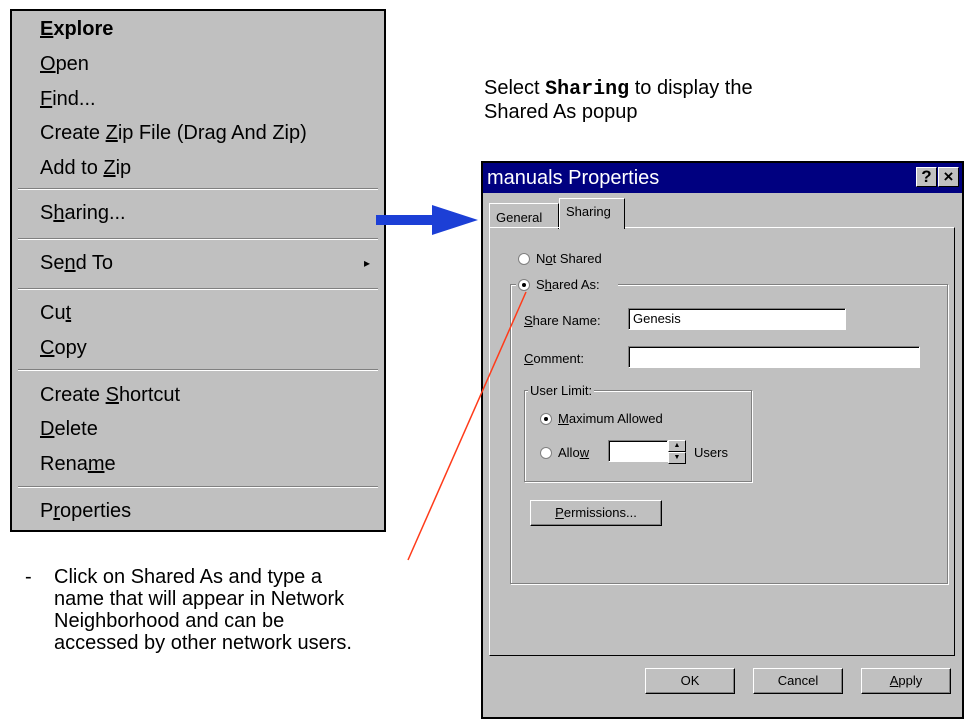 This screenshot has height=719, width=964. What do you see at coordinates (524, 259) in the screenshot?
I see `not-shared-radio` at bounding box center [524, 259].